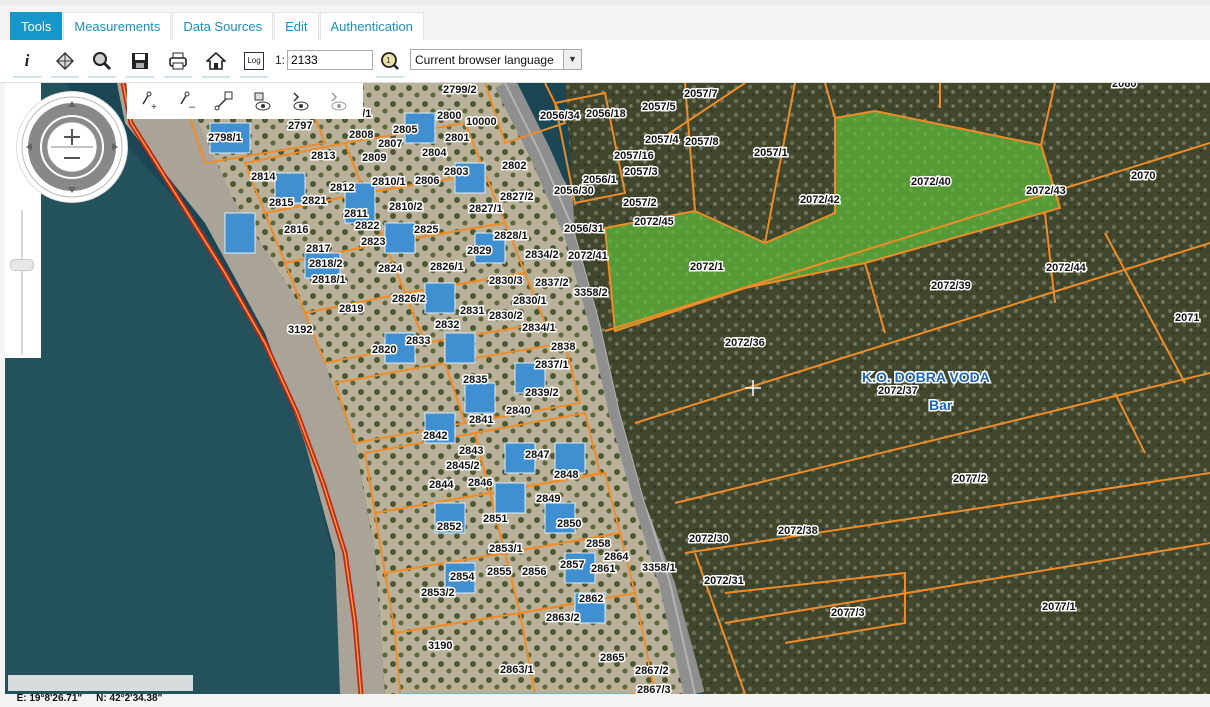 This screenshot has width=1210, height=707. I want to click on layers-button, so click(65, 62).